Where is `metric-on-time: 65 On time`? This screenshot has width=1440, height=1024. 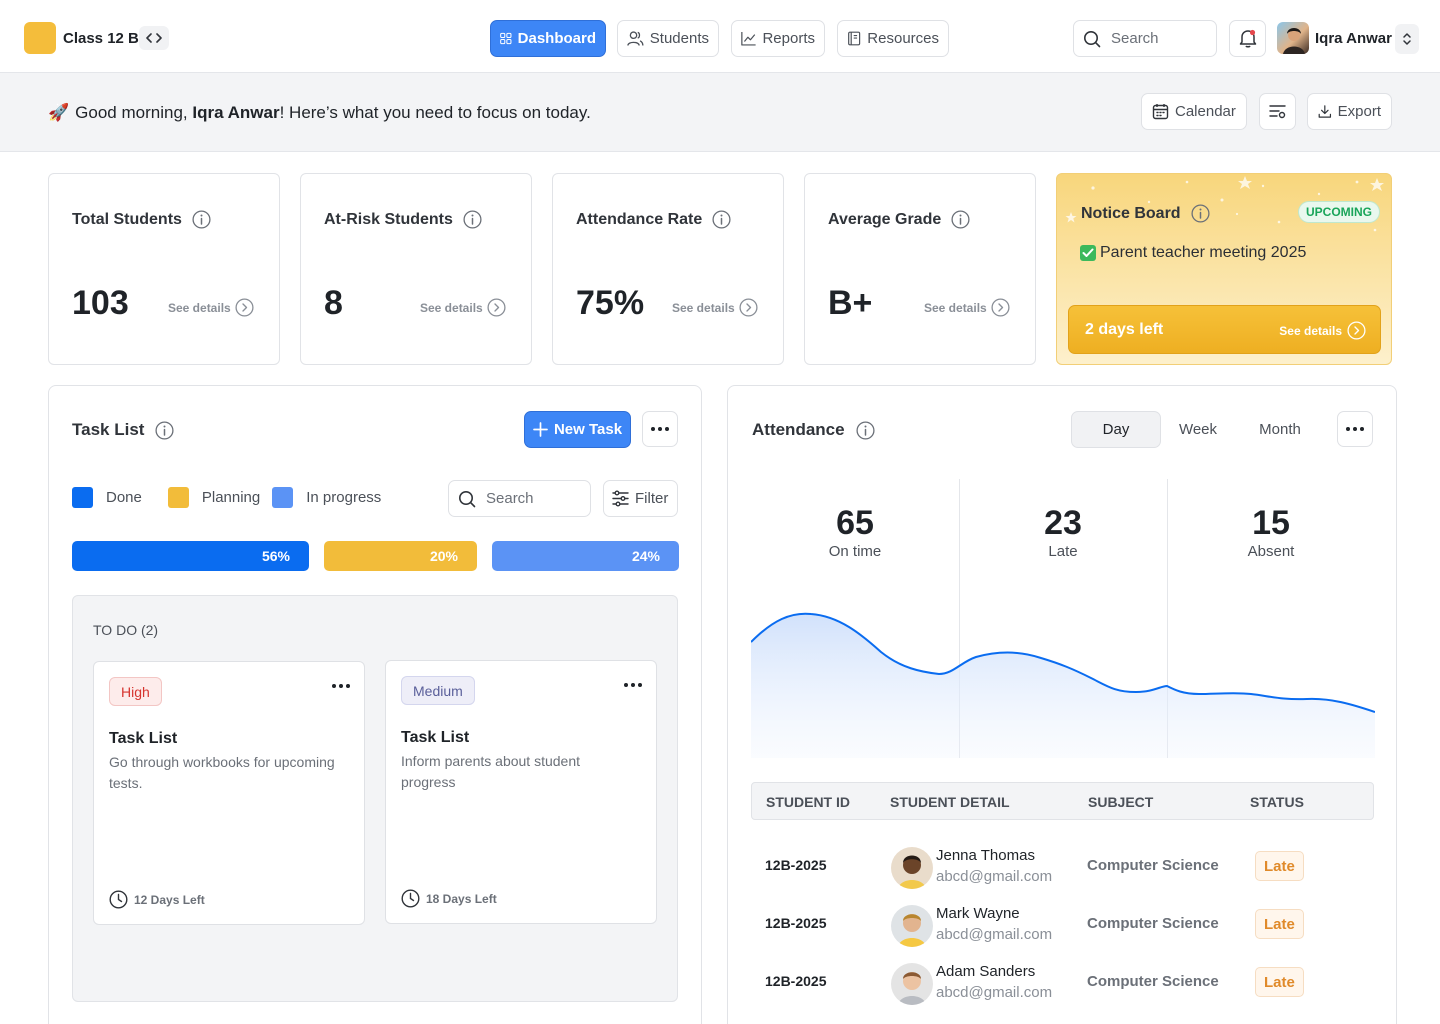 metric-on-time: 65 On time is located at coordinates (855, 531).